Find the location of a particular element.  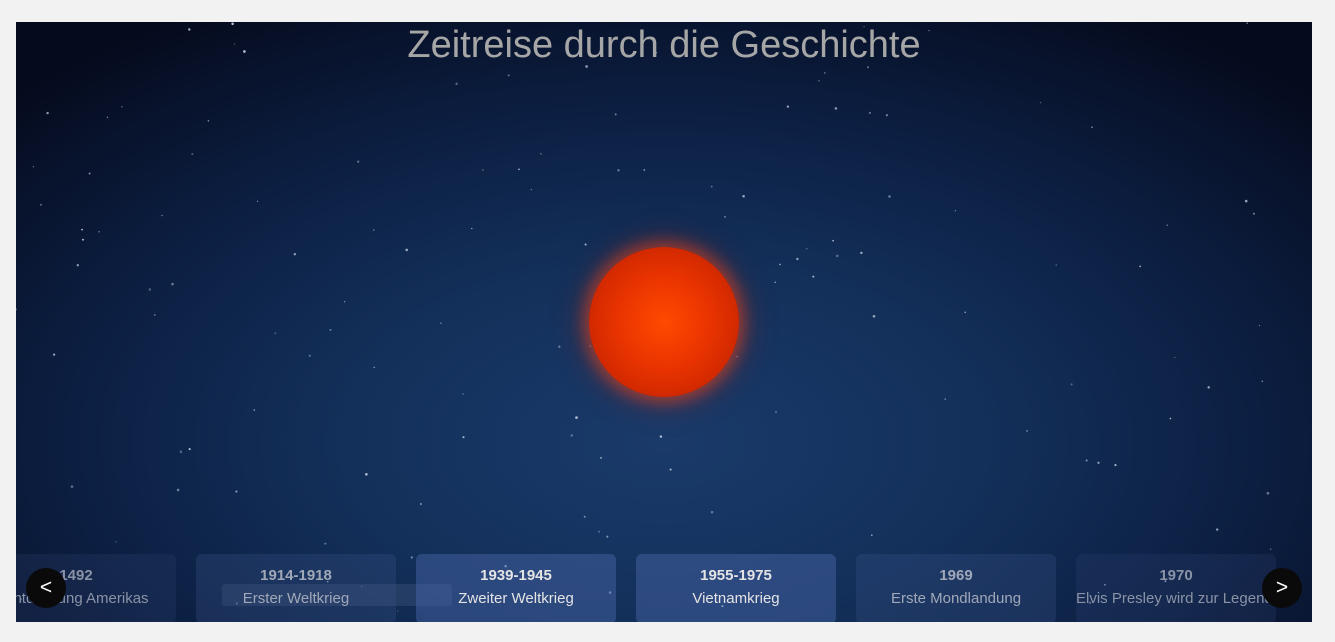

event-year: 1939-1945 is located at coordinates (516, 575).